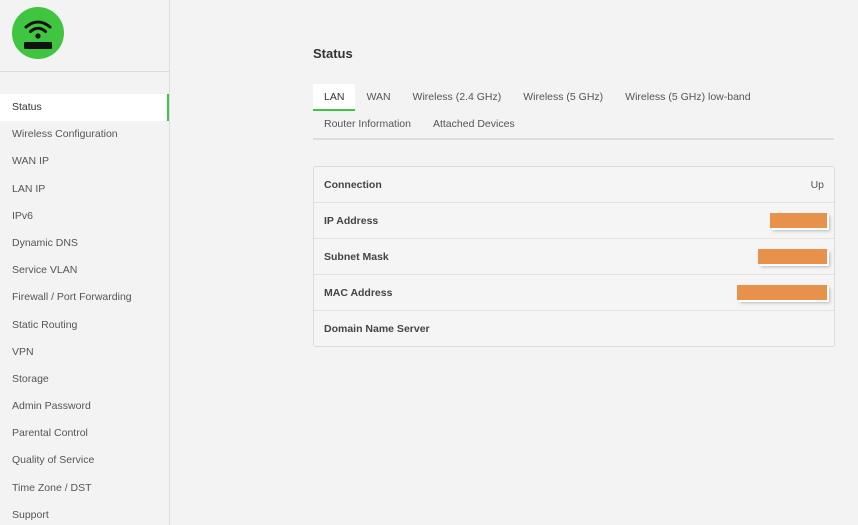 Image resolution: width=858 pixels, height=525 pixels. I want to click on row-label: Connection, so click(353, 184).